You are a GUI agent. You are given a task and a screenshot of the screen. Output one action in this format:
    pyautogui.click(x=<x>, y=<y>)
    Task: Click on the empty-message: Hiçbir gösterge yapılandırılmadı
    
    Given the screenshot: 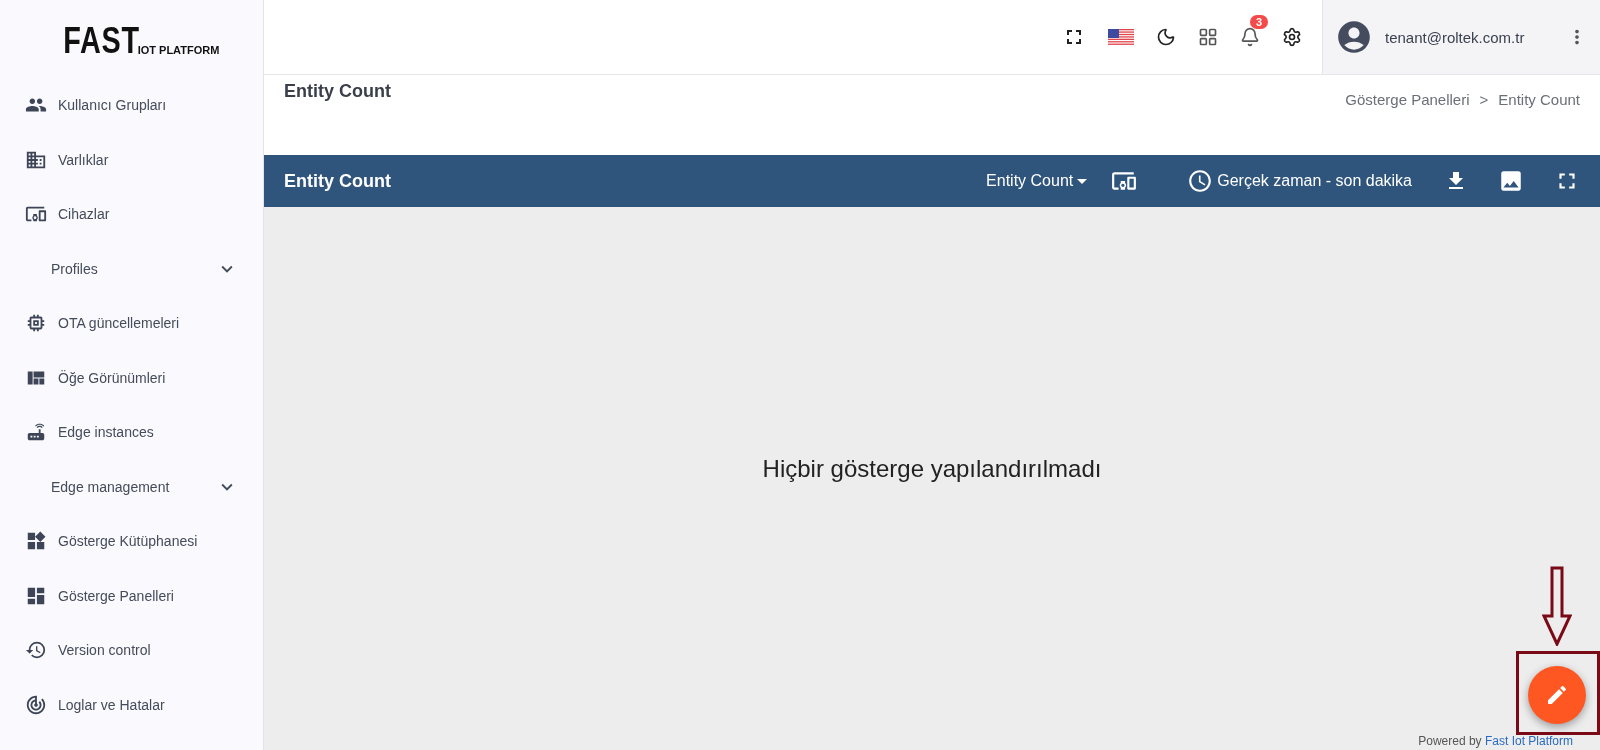 What is the action you would take?
    pyautogui.click(x=932, y=469)
    